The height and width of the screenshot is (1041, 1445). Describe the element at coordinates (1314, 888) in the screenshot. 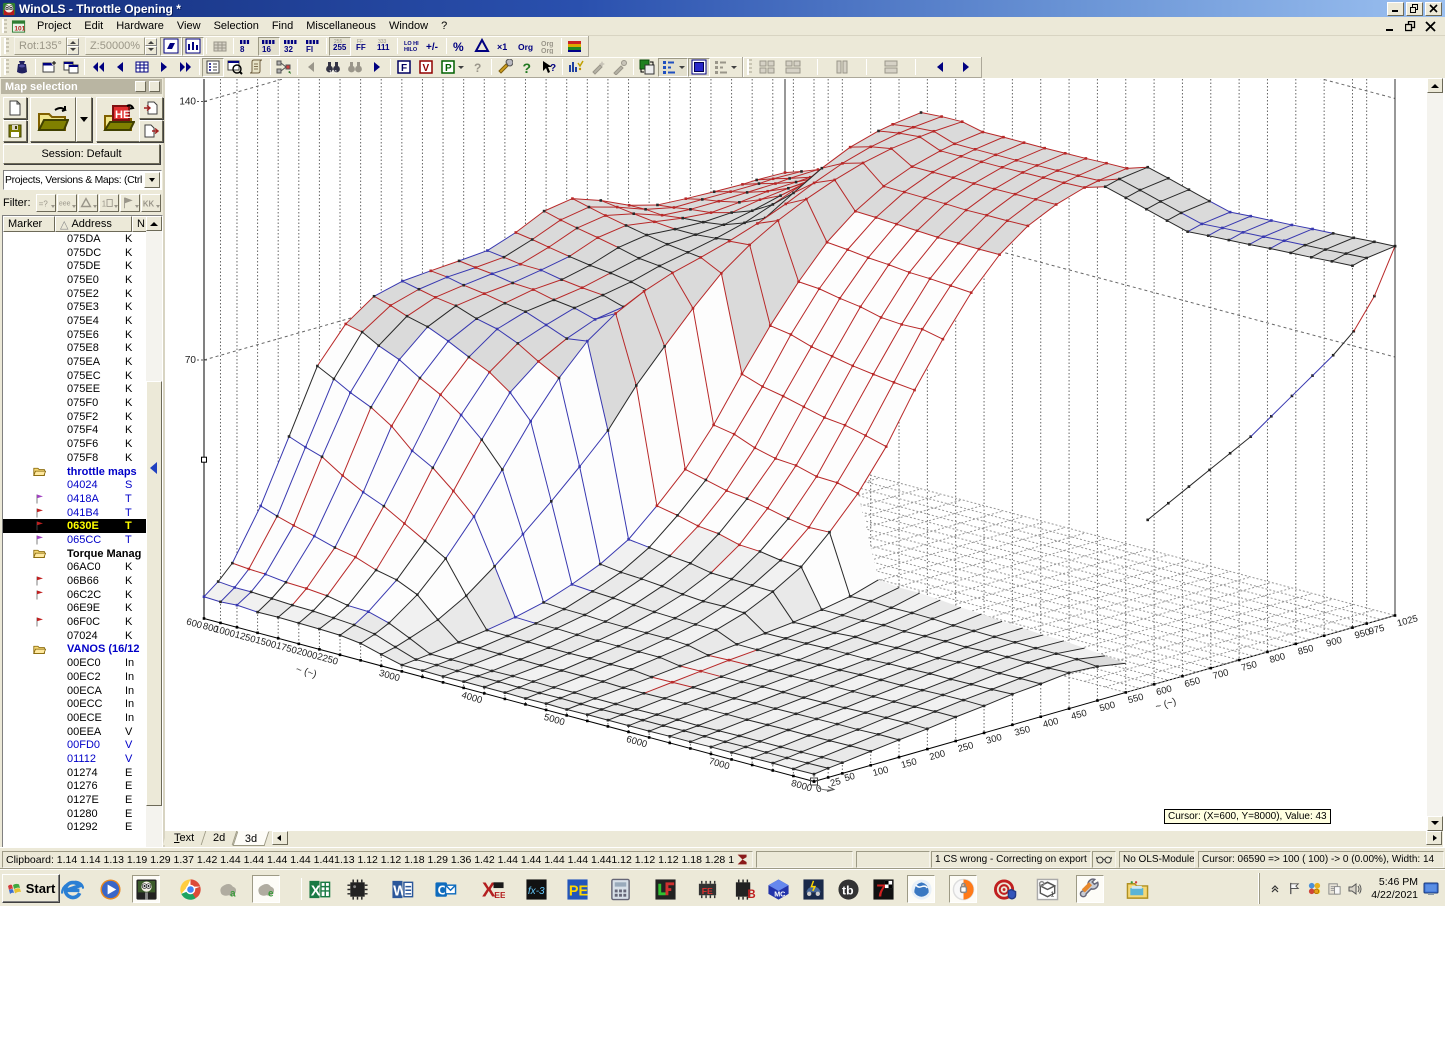

I see `tray-balls-icon` at that location.